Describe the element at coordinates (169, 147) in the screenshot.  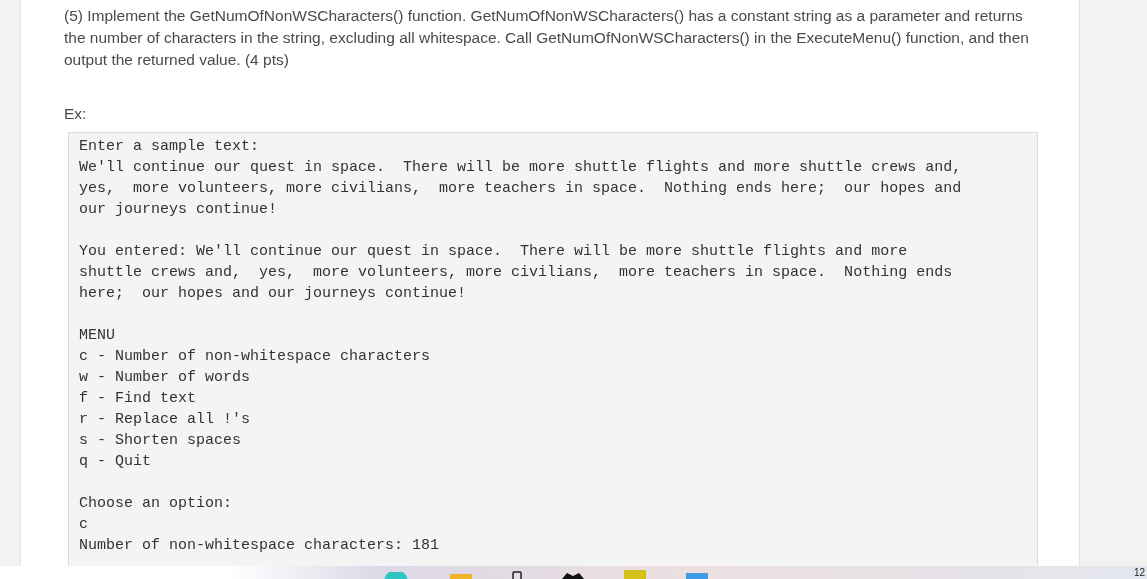
I see `console-line: Enter a sample text:` at that location.